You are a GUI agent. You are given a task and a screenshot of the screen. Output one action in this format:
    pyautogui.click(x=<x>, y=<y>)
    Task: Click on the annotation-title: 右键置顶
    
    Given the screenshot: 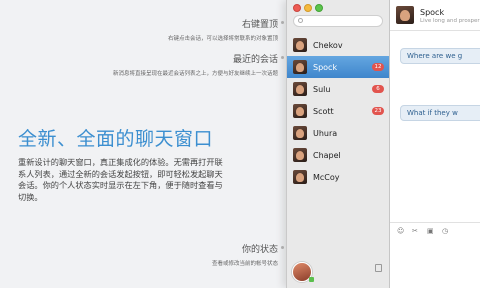 What is the action you would take?
    pyautogui.click(x=259, y=25)
    